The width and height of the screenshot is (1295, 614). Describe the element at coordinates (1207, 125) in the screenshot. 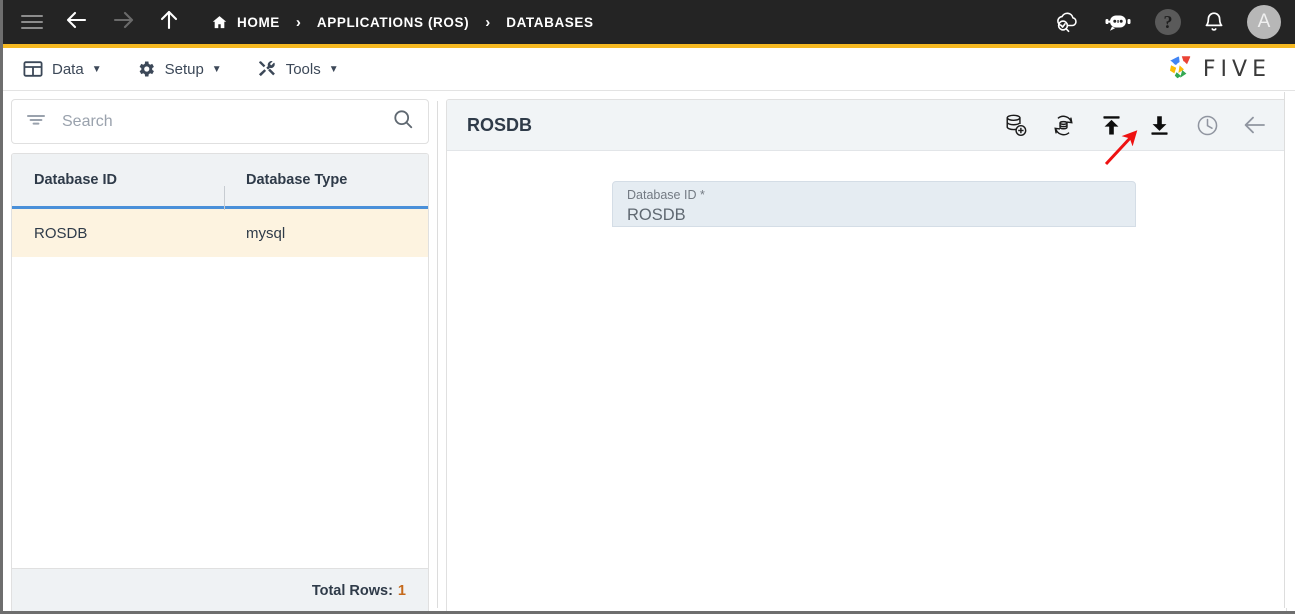

I see `history-icon` at that location.